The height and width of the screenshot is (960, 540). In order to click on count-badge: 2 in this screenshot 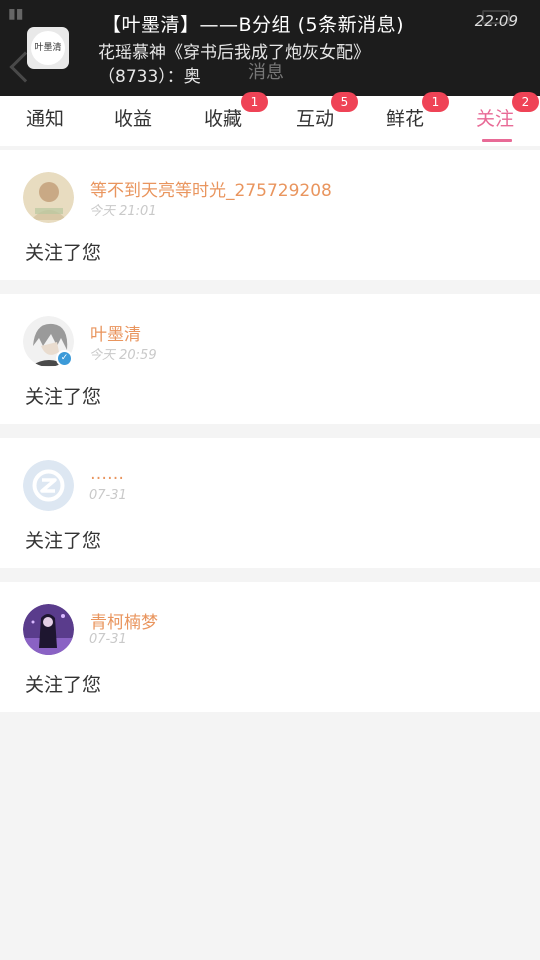, I will do `click(525, 102)`.